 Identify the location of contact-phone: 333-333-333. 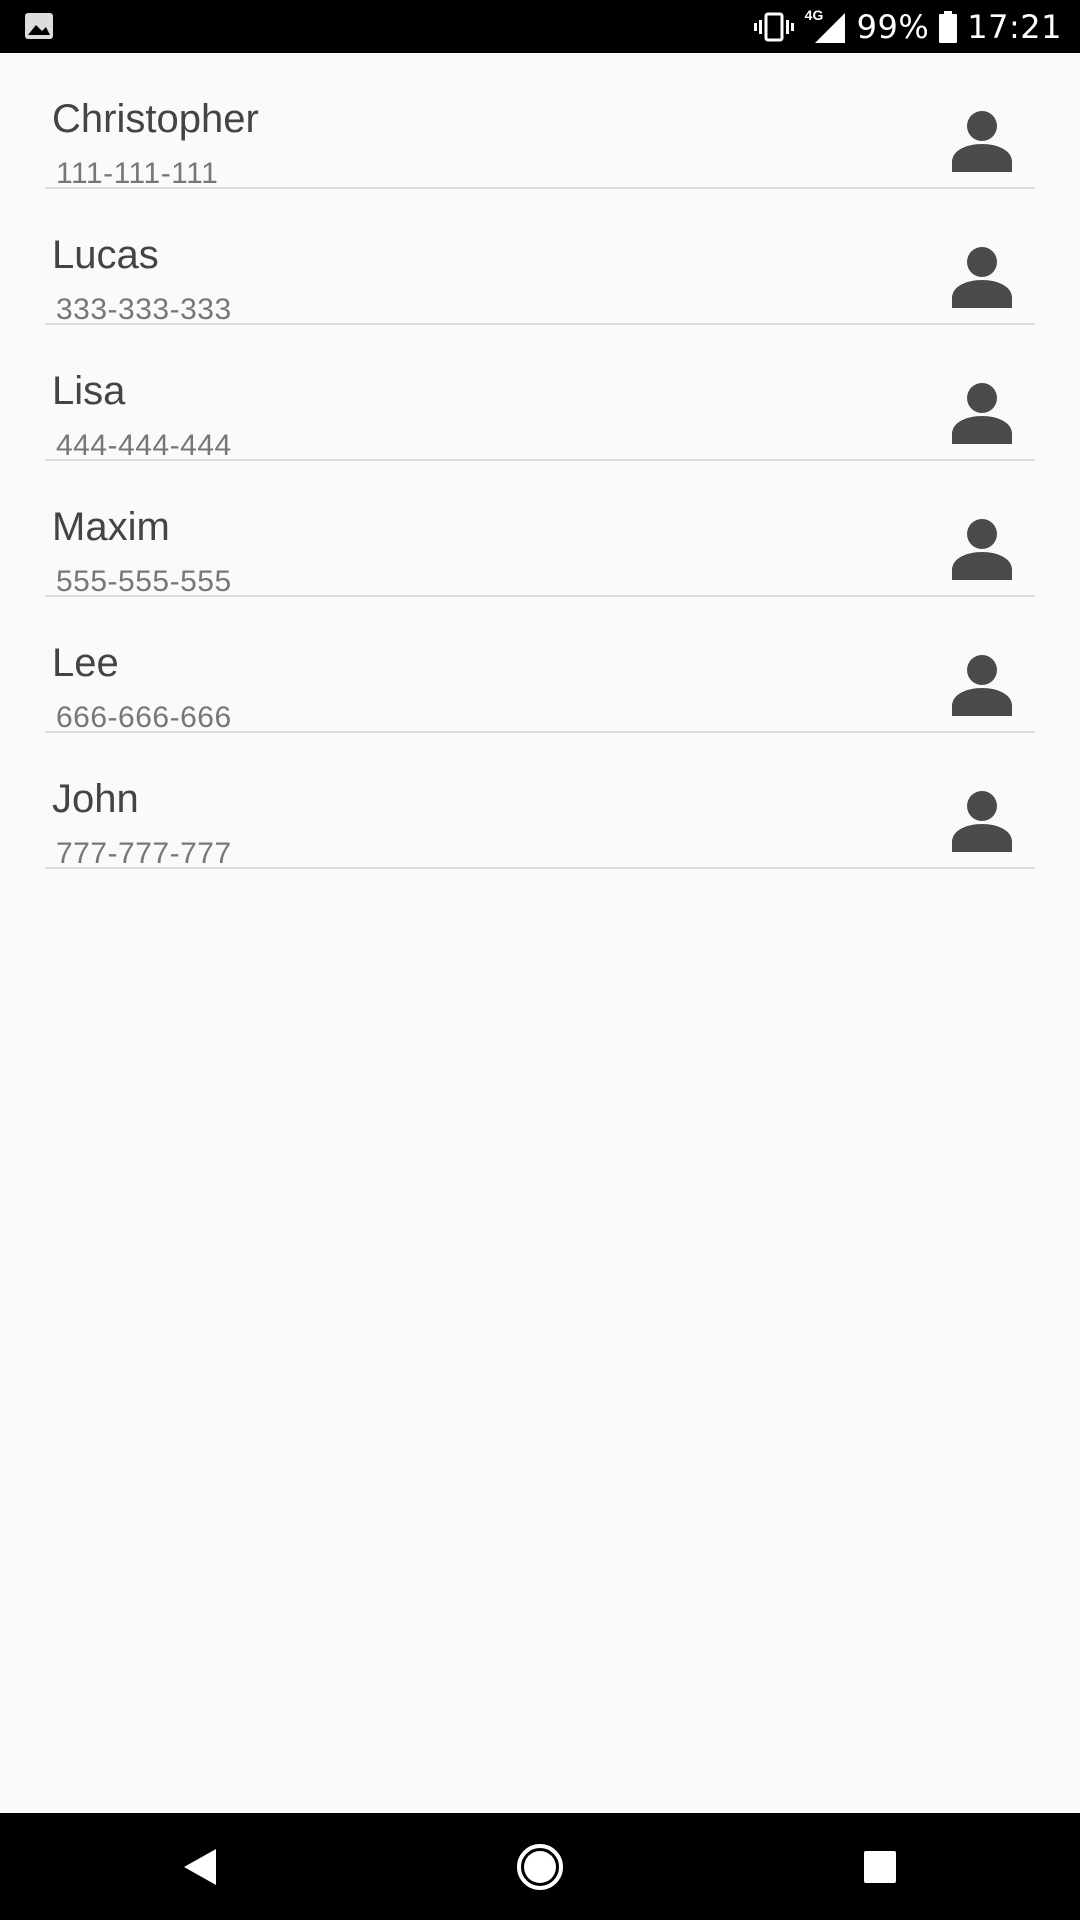
(144, 309).